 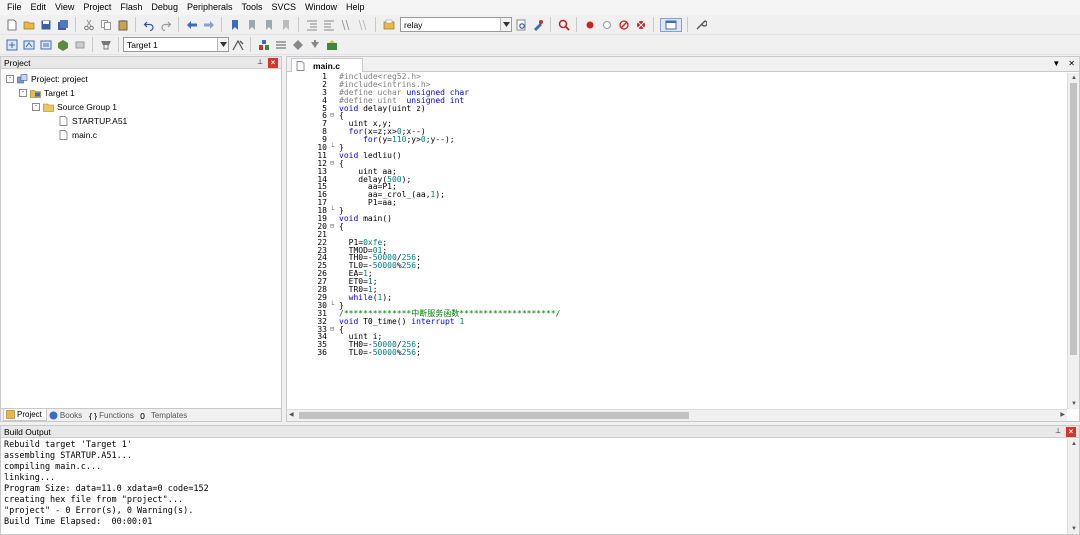 I want to click on tree-node: - Target 1, so click(x=47, y=92).